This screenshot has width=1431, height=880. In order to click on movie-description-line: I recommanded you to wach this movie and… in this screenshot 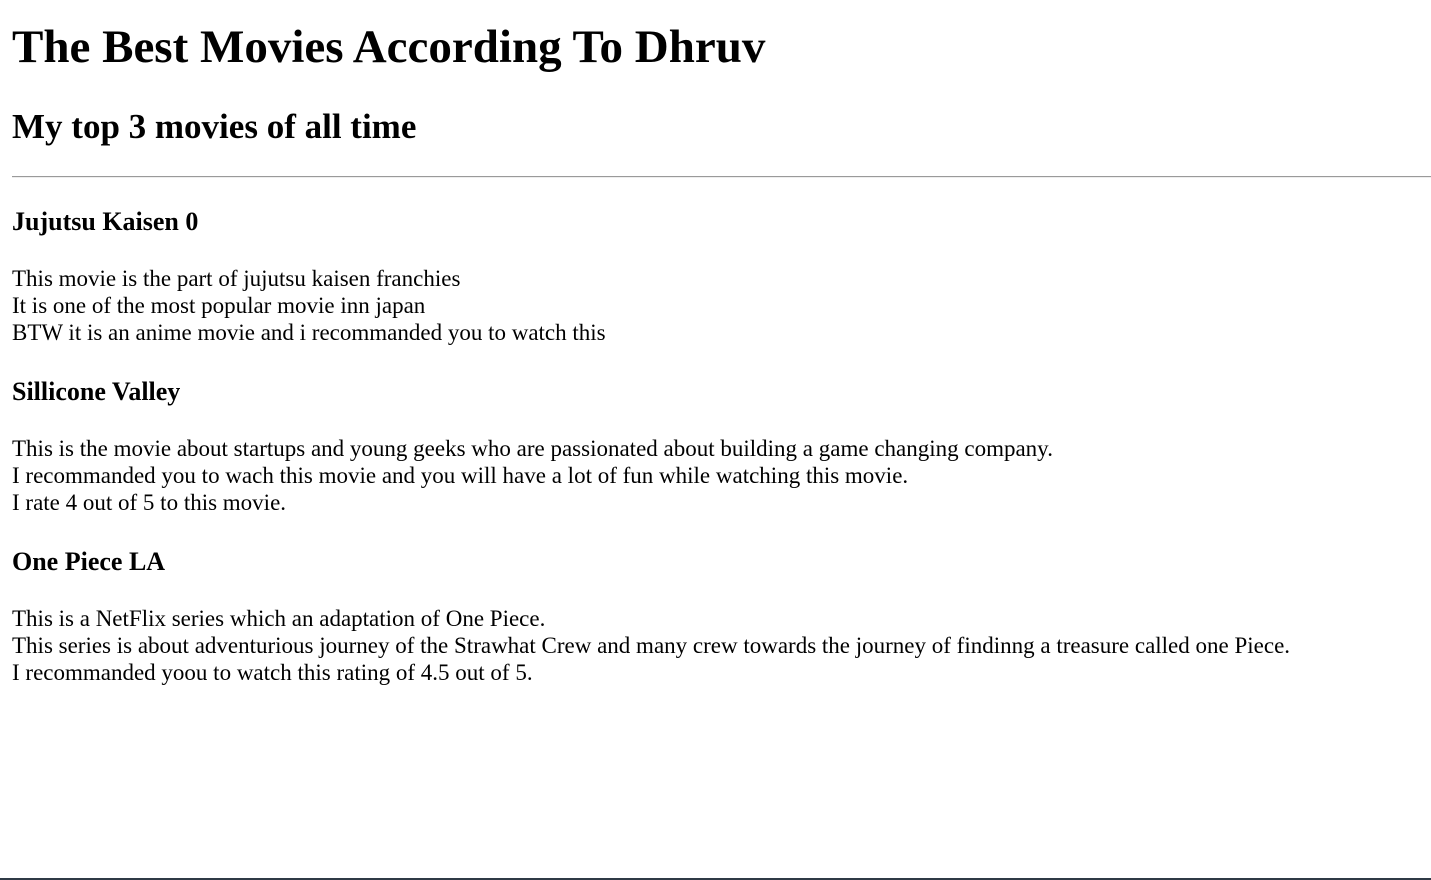, I will do `click(460, 475)`.